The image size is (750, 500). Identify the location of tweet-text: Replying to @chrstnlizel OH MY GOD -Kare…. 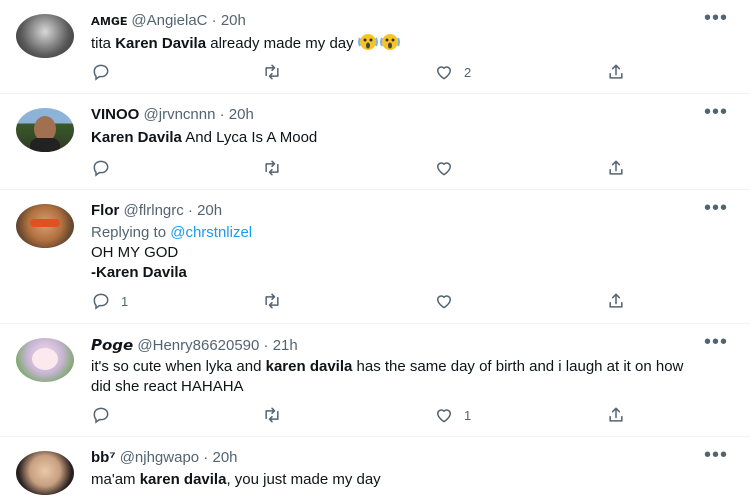
(401, 253).